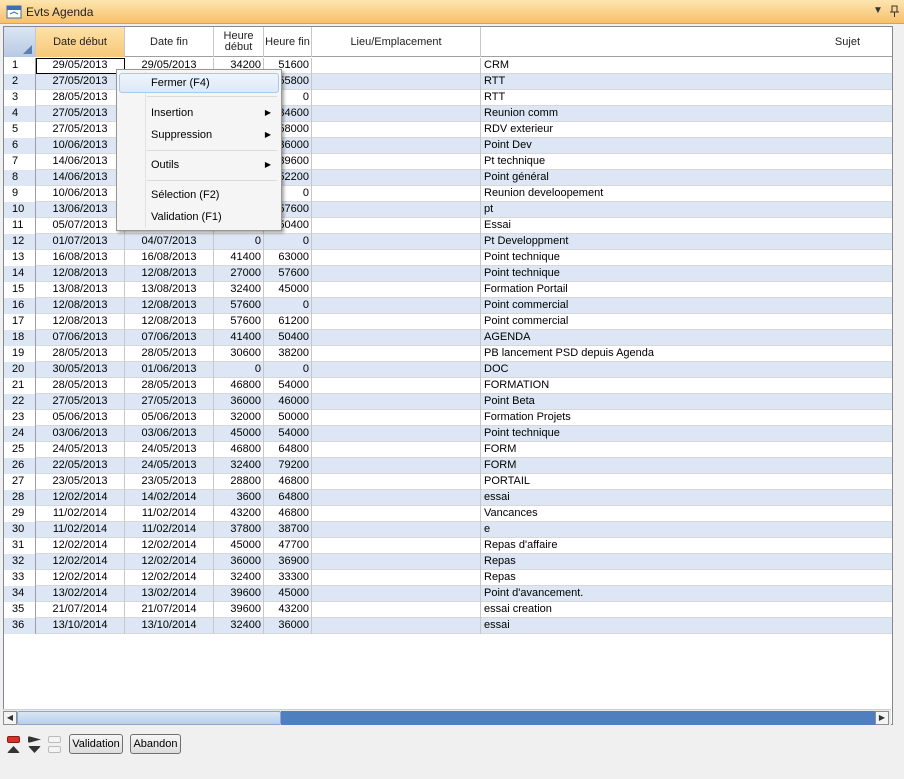  Describe the element at coordinates (80, 626) in the screenshot. I see `cell-date-debut: 13/10/2014` at that location.